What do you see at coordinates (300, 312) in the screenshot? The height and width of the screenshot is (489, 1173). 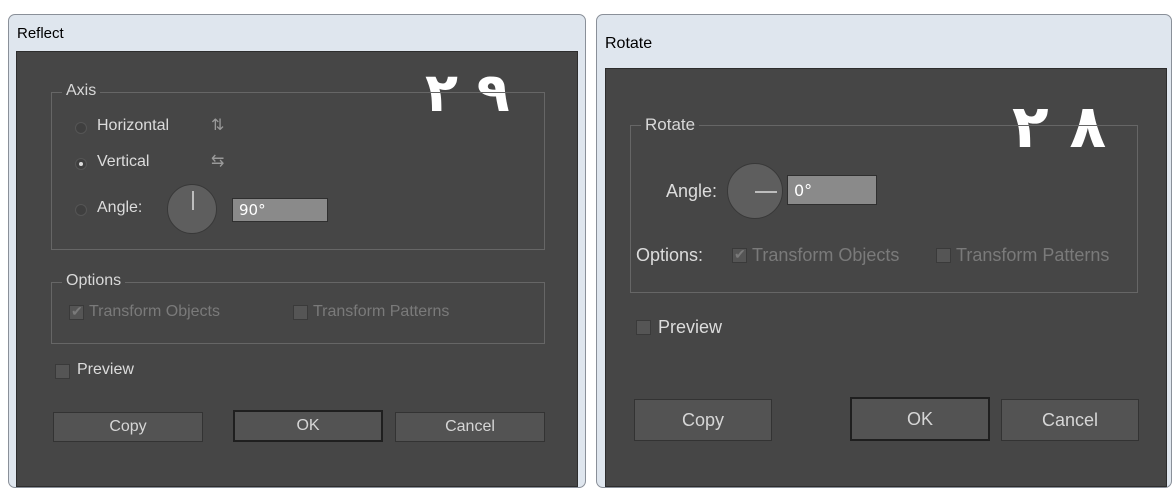 I see `reflect-transform-patterns-checkbox` at bounding box center [300, 312].